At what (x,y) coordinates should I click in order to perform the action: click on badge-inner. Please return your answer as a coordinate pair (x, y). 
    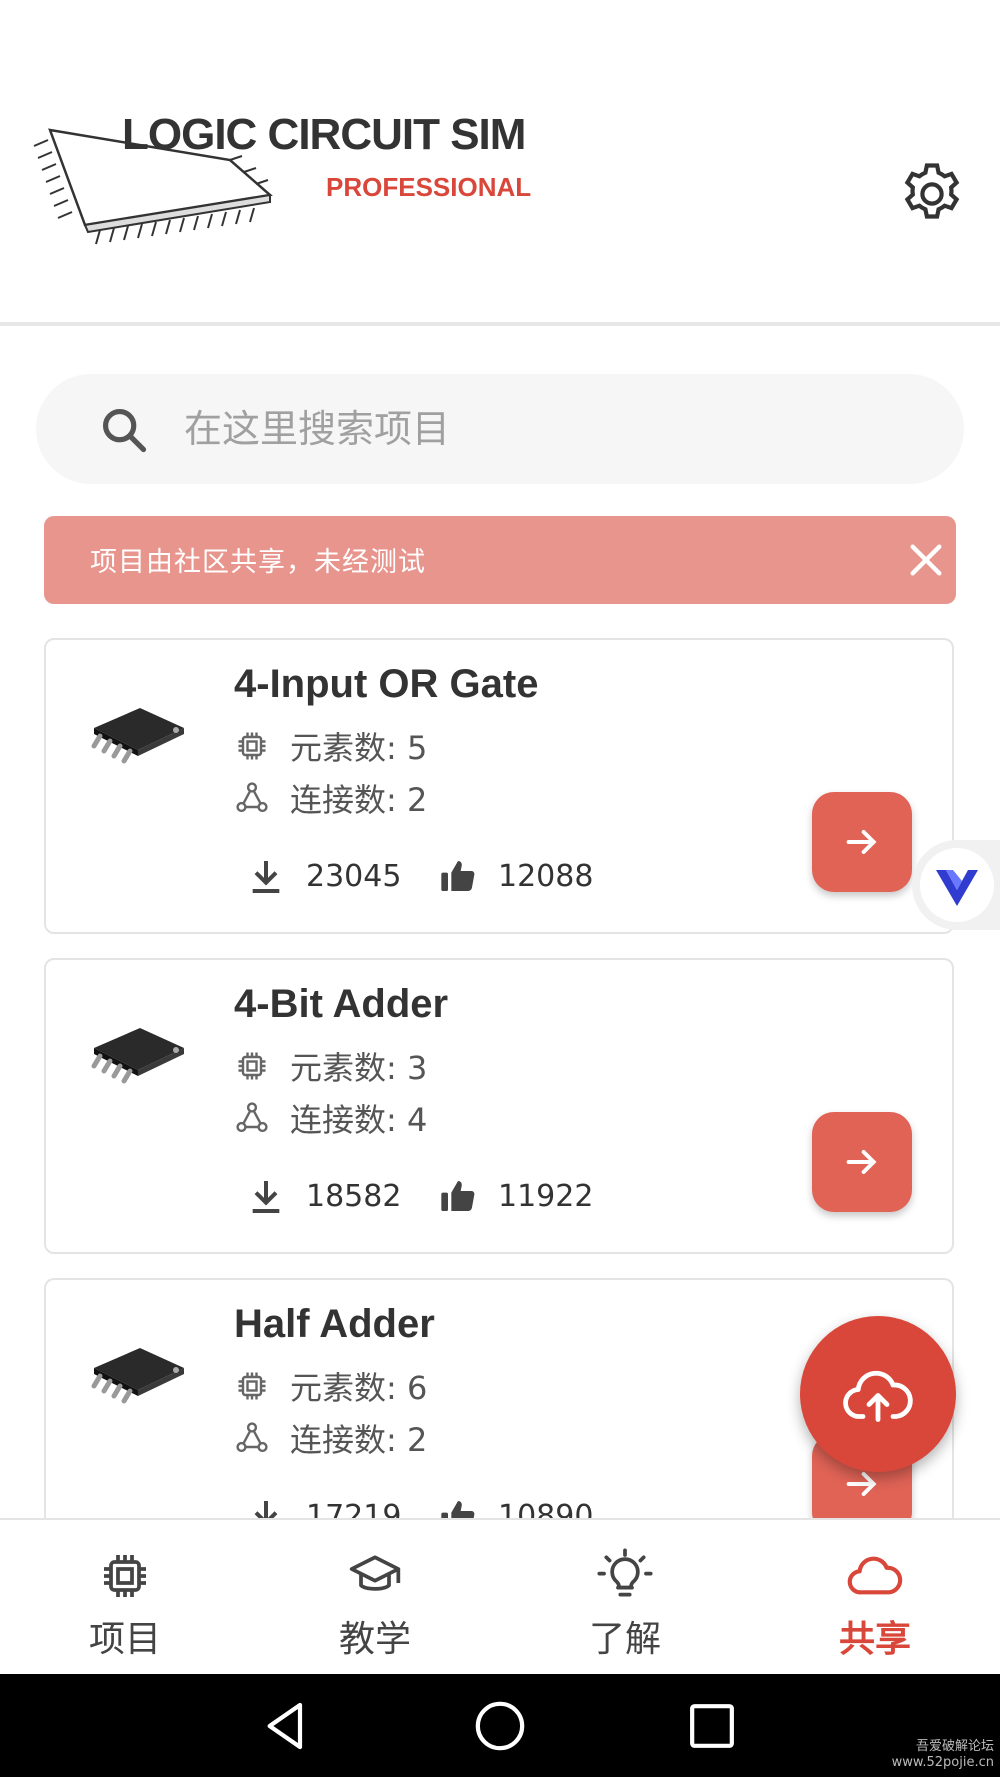
    Looking at the image, I should click on (957, 885).